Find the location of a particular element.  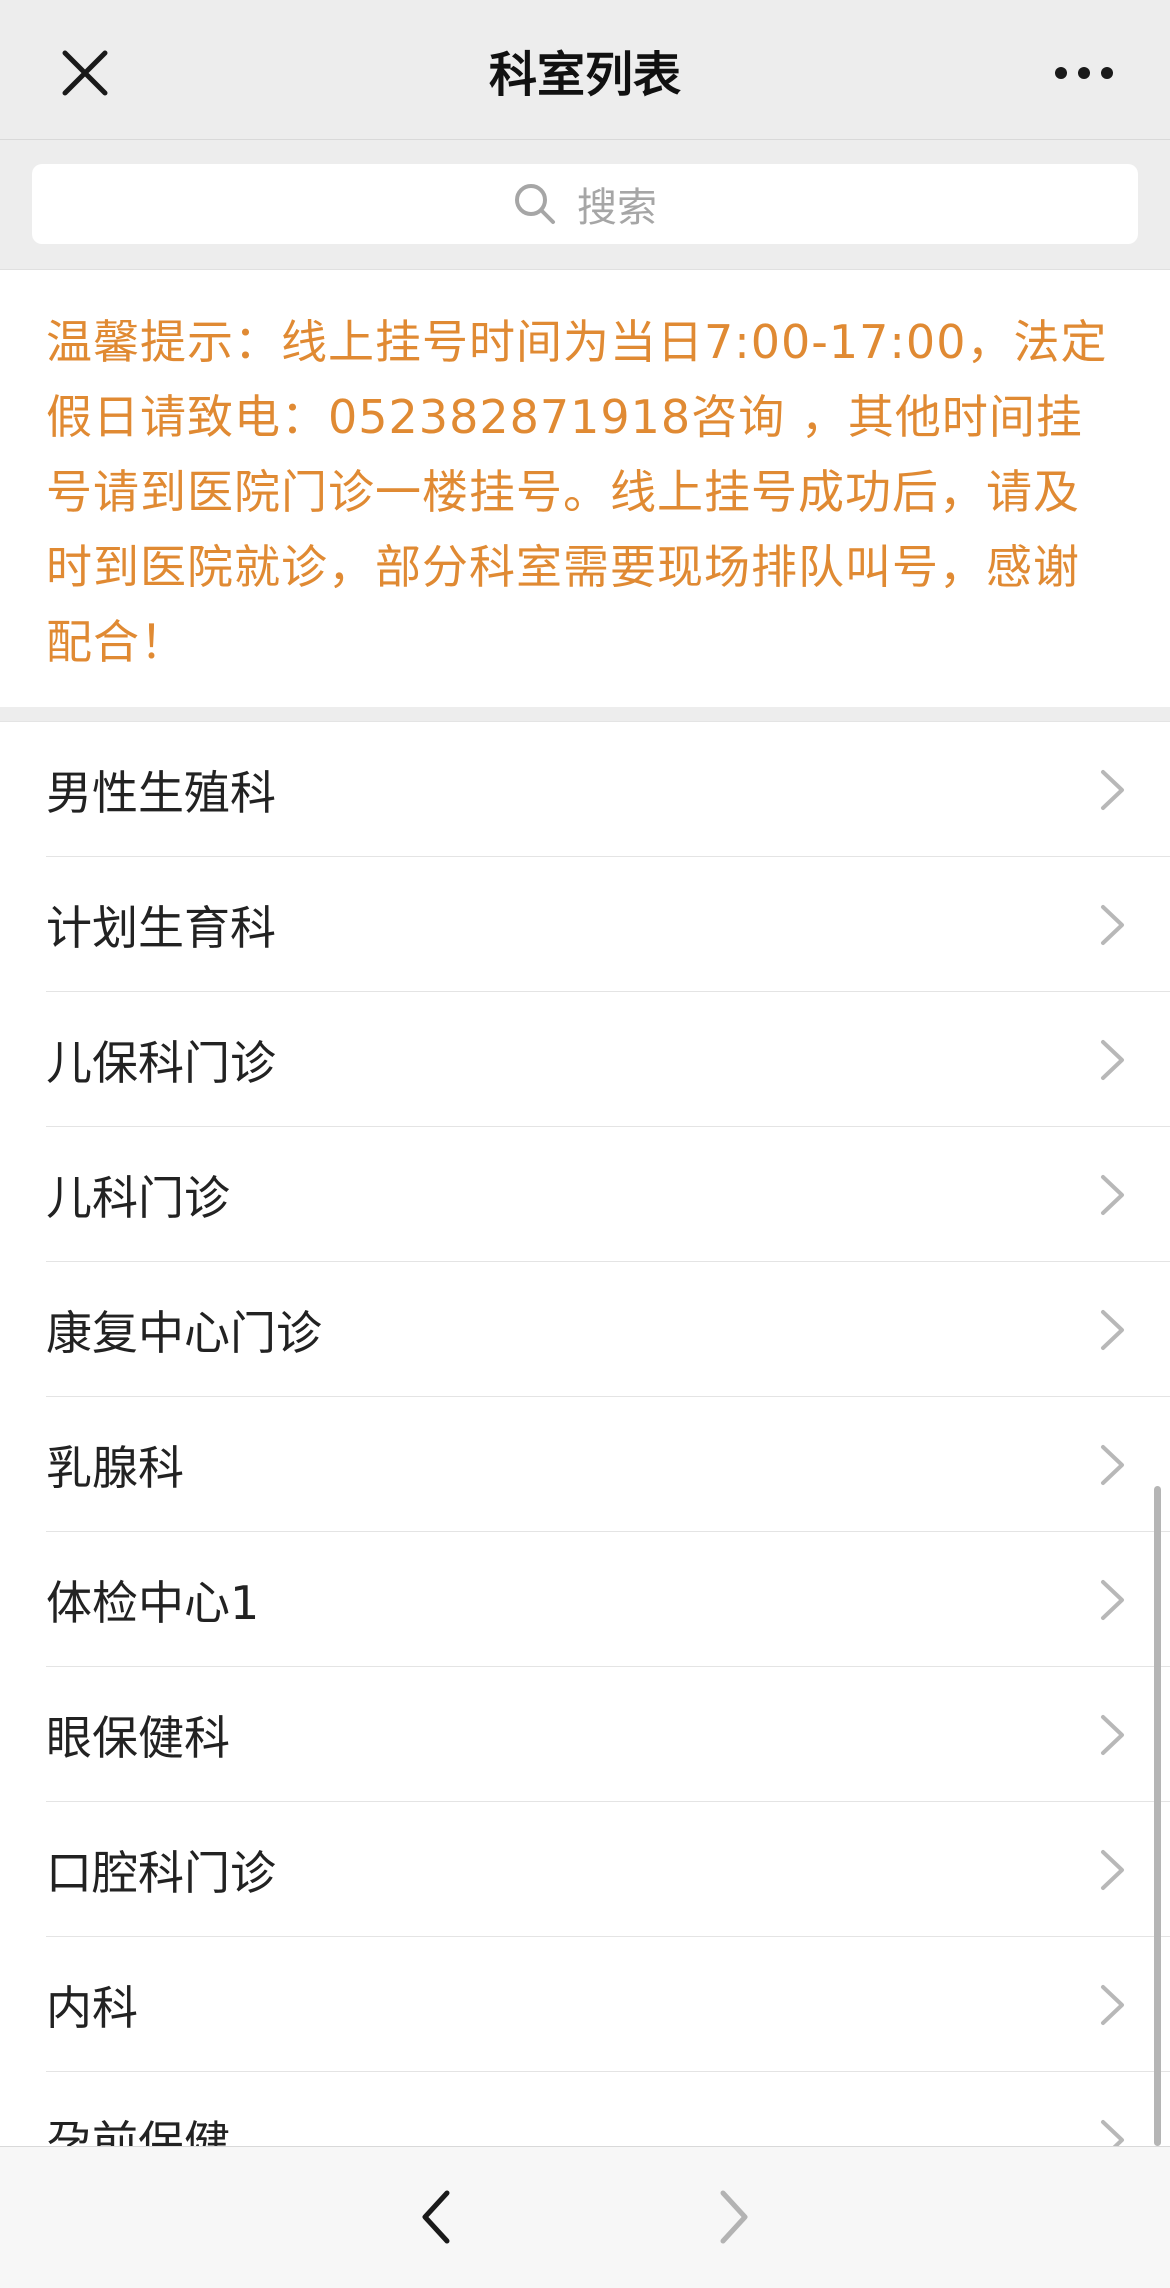

search-icon is located at coordinates (535, 204).